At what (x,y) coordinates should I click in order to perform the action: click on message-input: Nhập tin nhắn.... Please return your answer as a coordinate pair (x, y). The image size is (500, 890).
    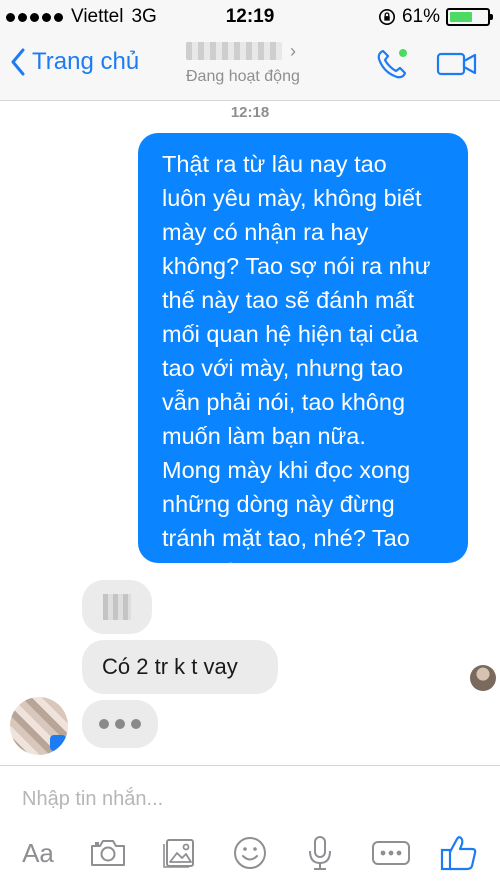
    Looking at the image, I should click on (92, 799).